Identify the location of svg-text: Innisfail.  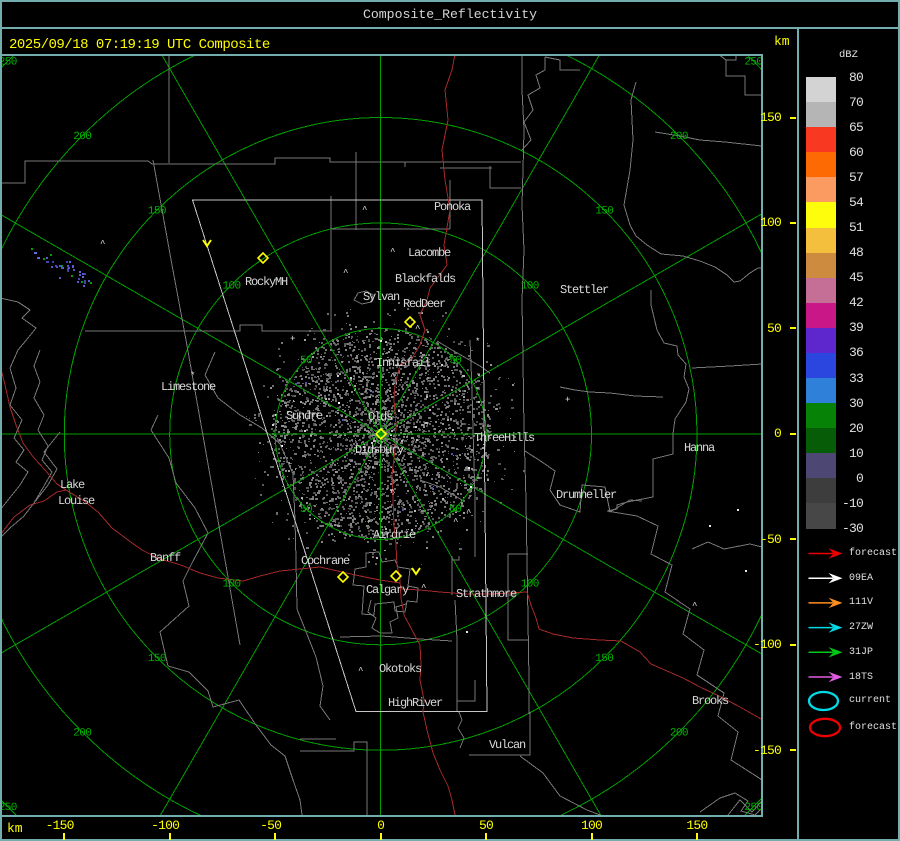
(403, 363).